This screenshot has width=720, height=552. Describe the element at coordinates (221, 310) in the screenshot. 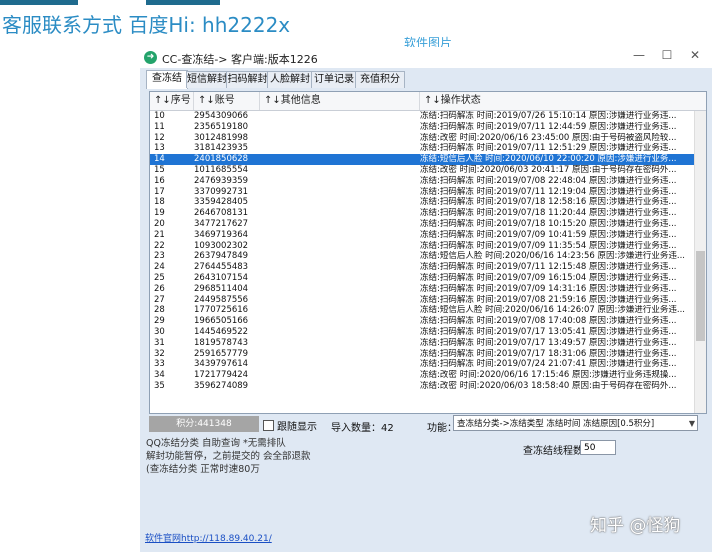

I see `row-account: 1770725616` at that location.